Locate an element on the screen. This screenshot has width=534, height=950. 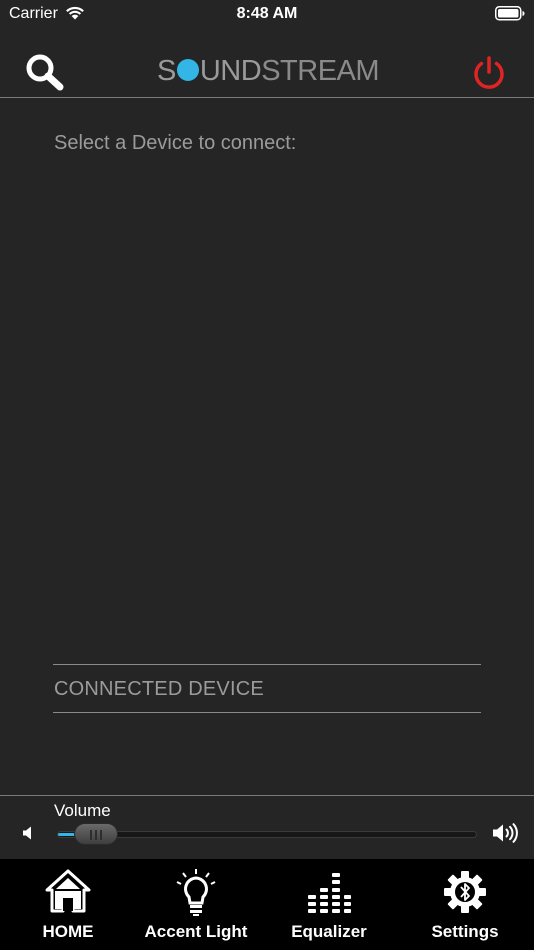
nav-bar: S UNDSTREAM is located at coordinates (267, 68).